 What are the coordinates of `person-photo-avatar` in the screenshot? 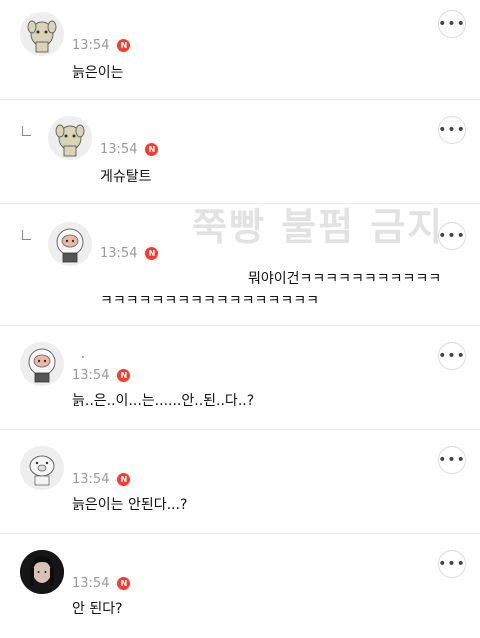 It's located at (42, 572).